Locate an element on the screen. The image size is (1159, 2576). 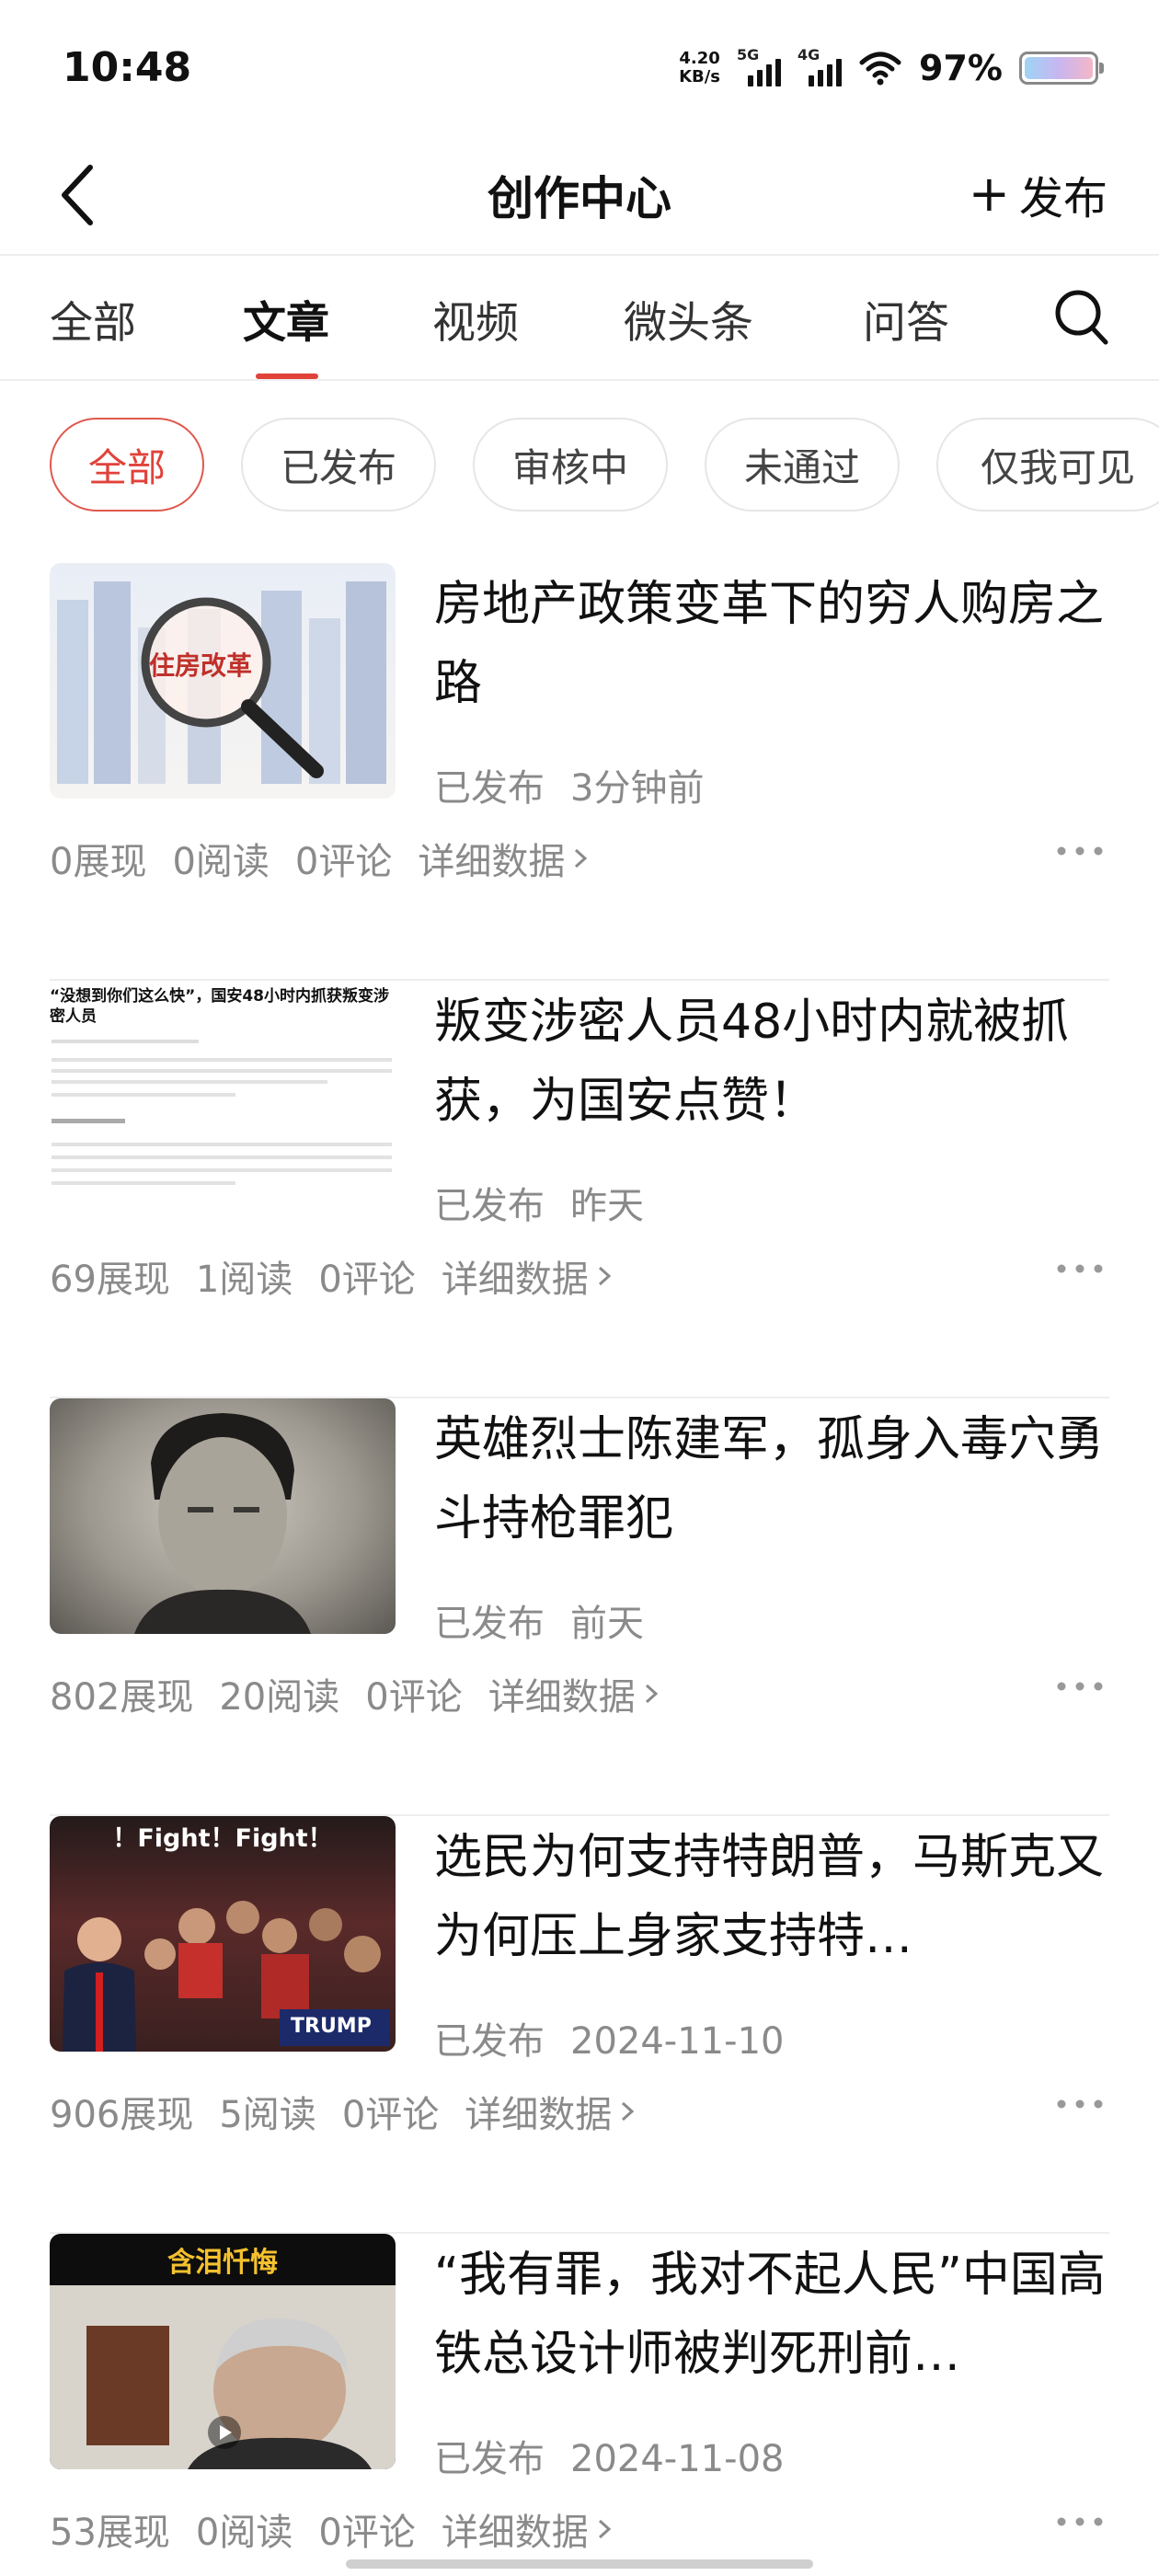
article-thumbnail: ！Fight！Fight！ TRUMP is located at coordinates (223, 1934).